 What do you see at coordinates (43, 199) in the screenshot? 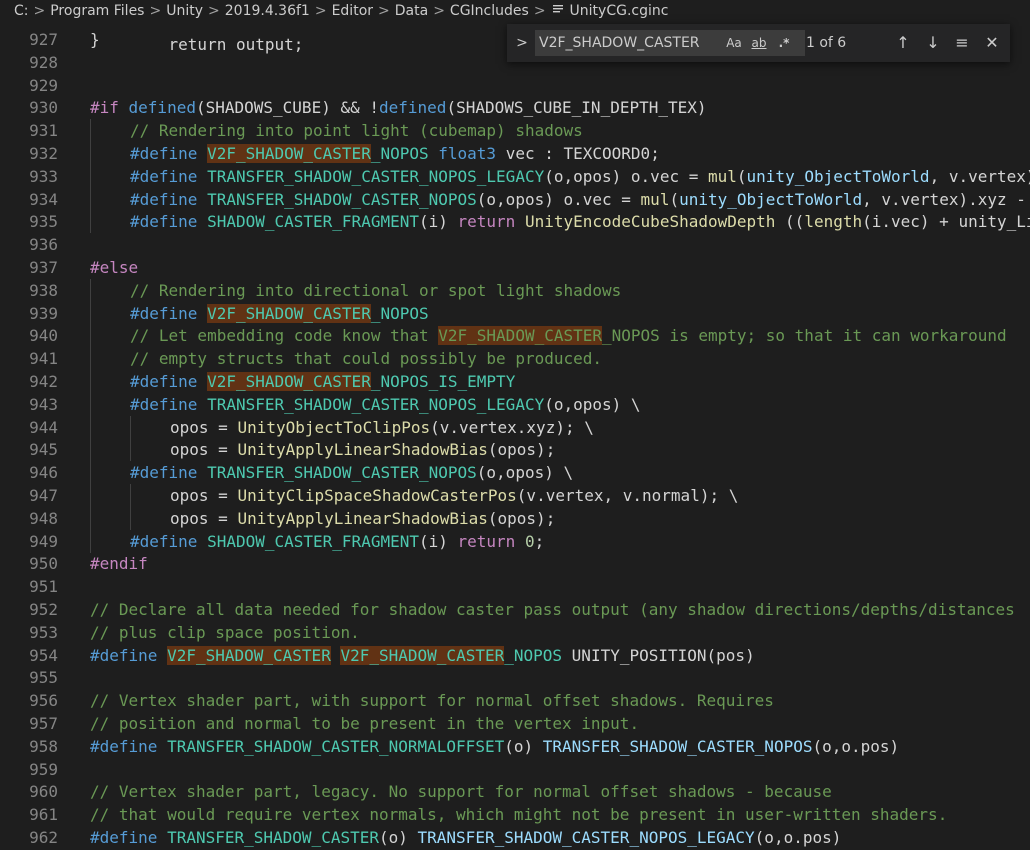
I see `line-number: 934` at bounding box center [43, 199].